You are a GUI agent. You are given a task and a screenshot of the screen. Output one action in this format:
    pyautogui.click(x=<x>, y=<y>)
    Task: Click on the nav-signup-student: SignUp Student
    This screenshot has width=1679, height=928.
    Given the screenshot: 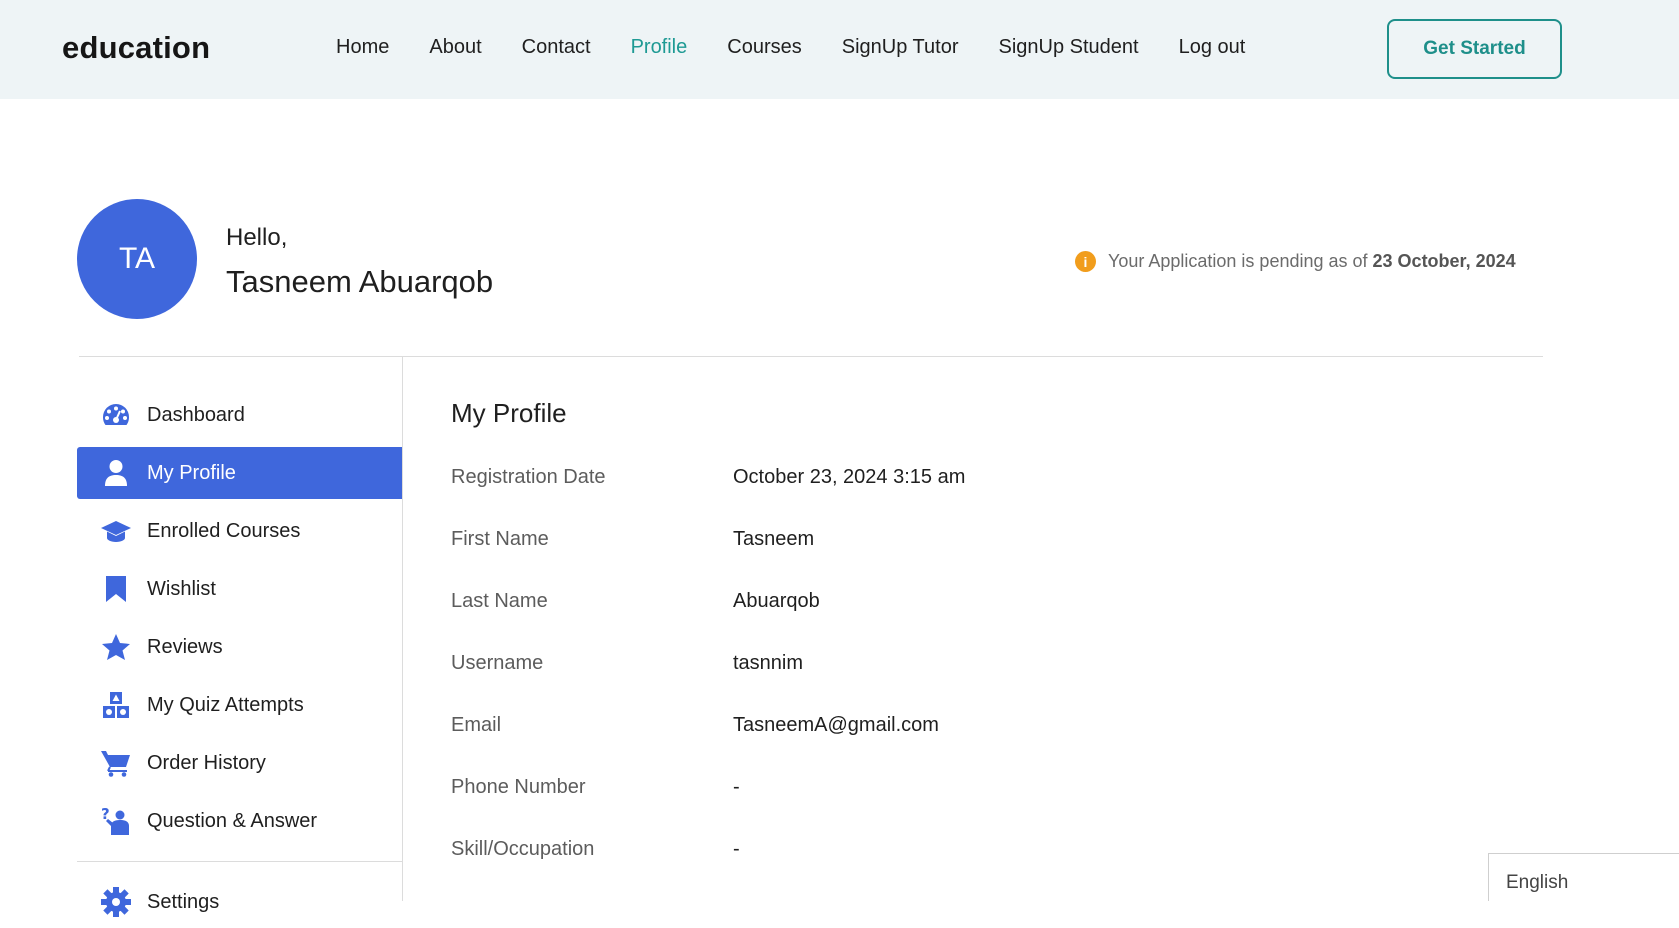 What is the action you would take?
    pyautogui.click(x=1068, y=47)
    